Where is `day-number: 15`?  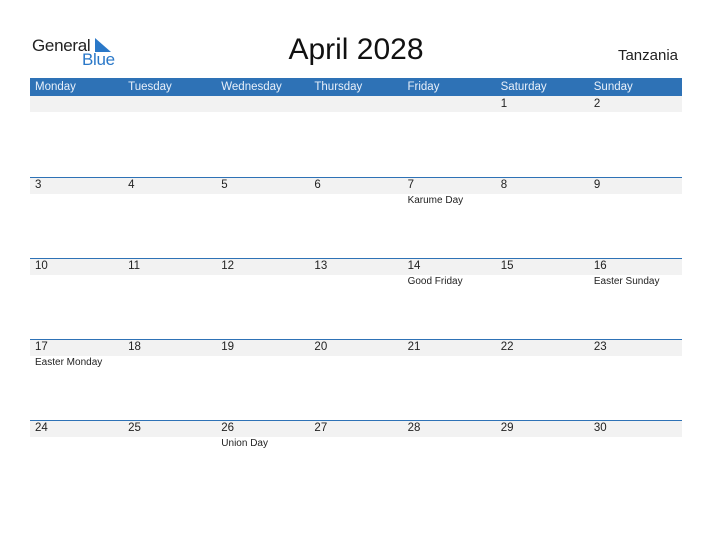
day-number: 15 is located at coordinates (507, 266).